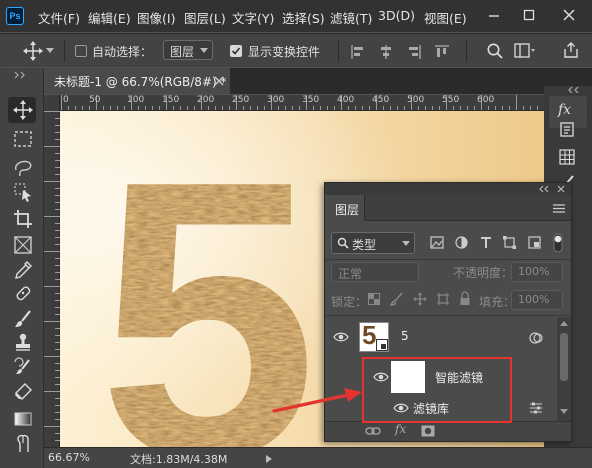 The width and height of the screenshot is (592, 468). I want to click on menu-filter: 滤镜(T), so click(351, 17).